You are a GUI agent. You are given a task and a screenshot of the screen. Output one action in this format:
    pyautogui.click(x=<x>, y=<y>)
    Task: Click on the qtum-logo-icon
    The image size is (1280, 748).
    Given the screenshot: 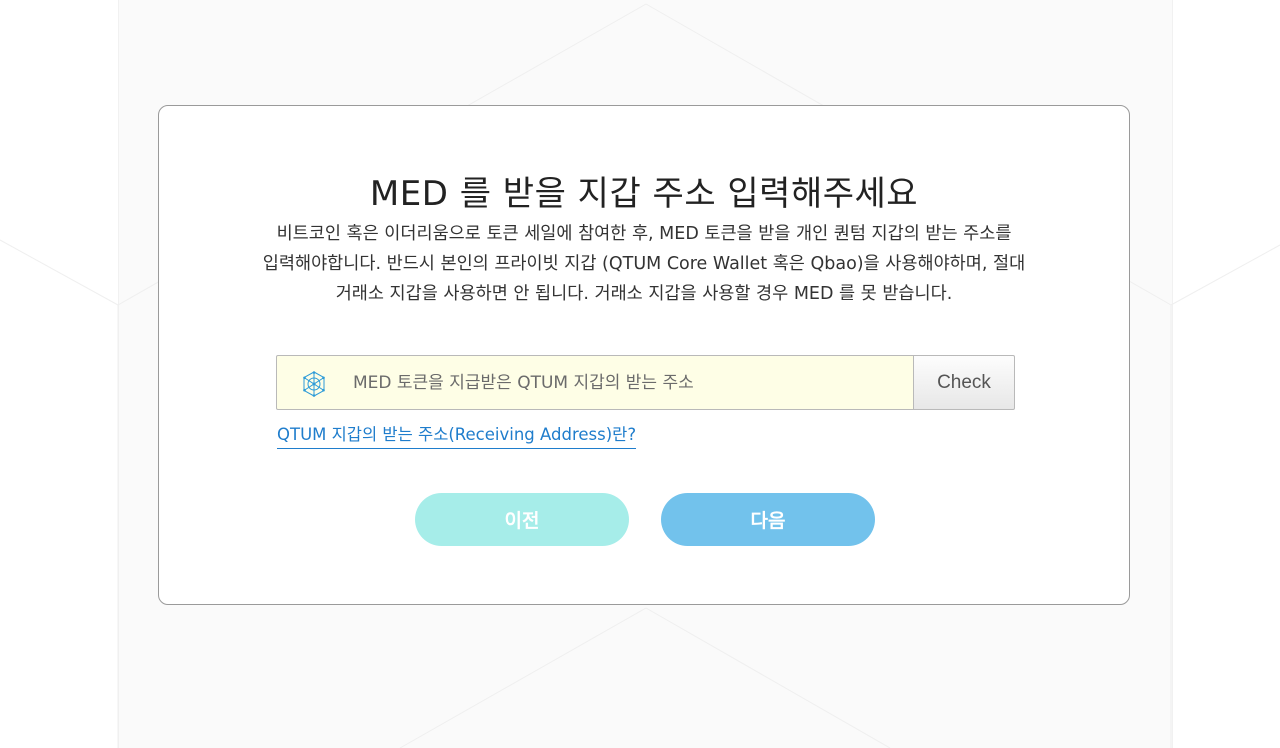 What is the action you would take?
    pyautogui.click(x=314, y=384)
    